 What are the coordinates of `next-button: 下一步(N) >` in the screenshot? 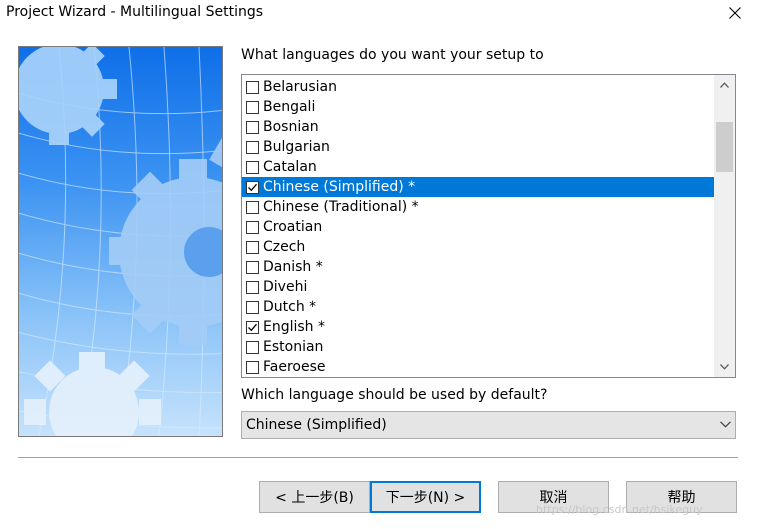 It's located at (425, 497).